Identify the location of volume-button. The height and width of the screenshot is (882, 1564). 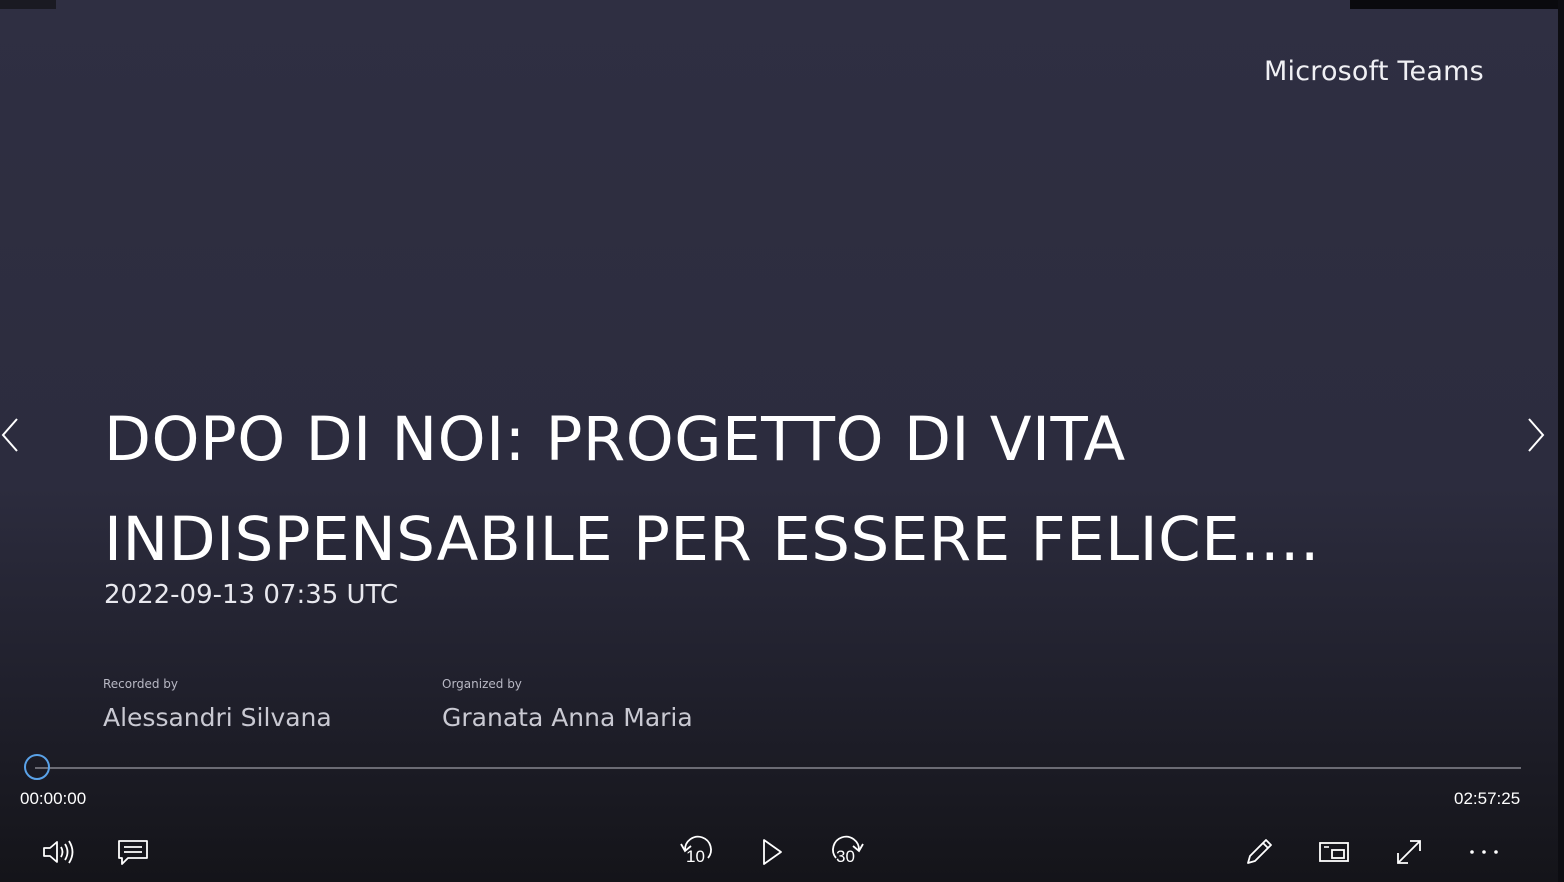
(58, 852).